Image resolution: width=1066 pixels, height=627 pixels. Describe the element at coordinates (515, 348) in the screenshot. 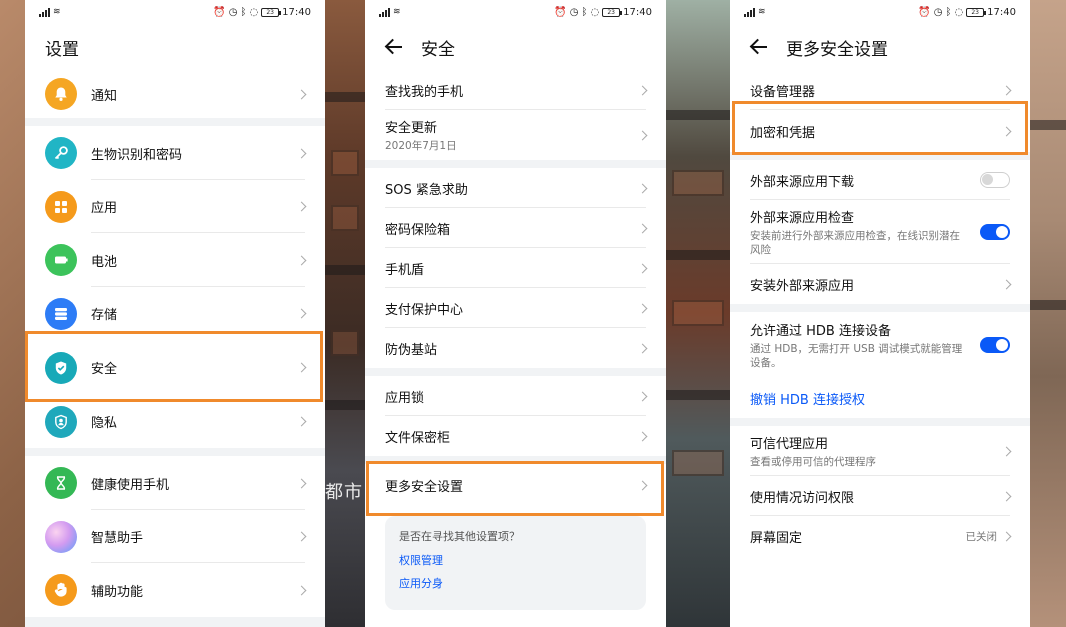

I see `security-item-fake-base-station: 防伪基站` at that location.